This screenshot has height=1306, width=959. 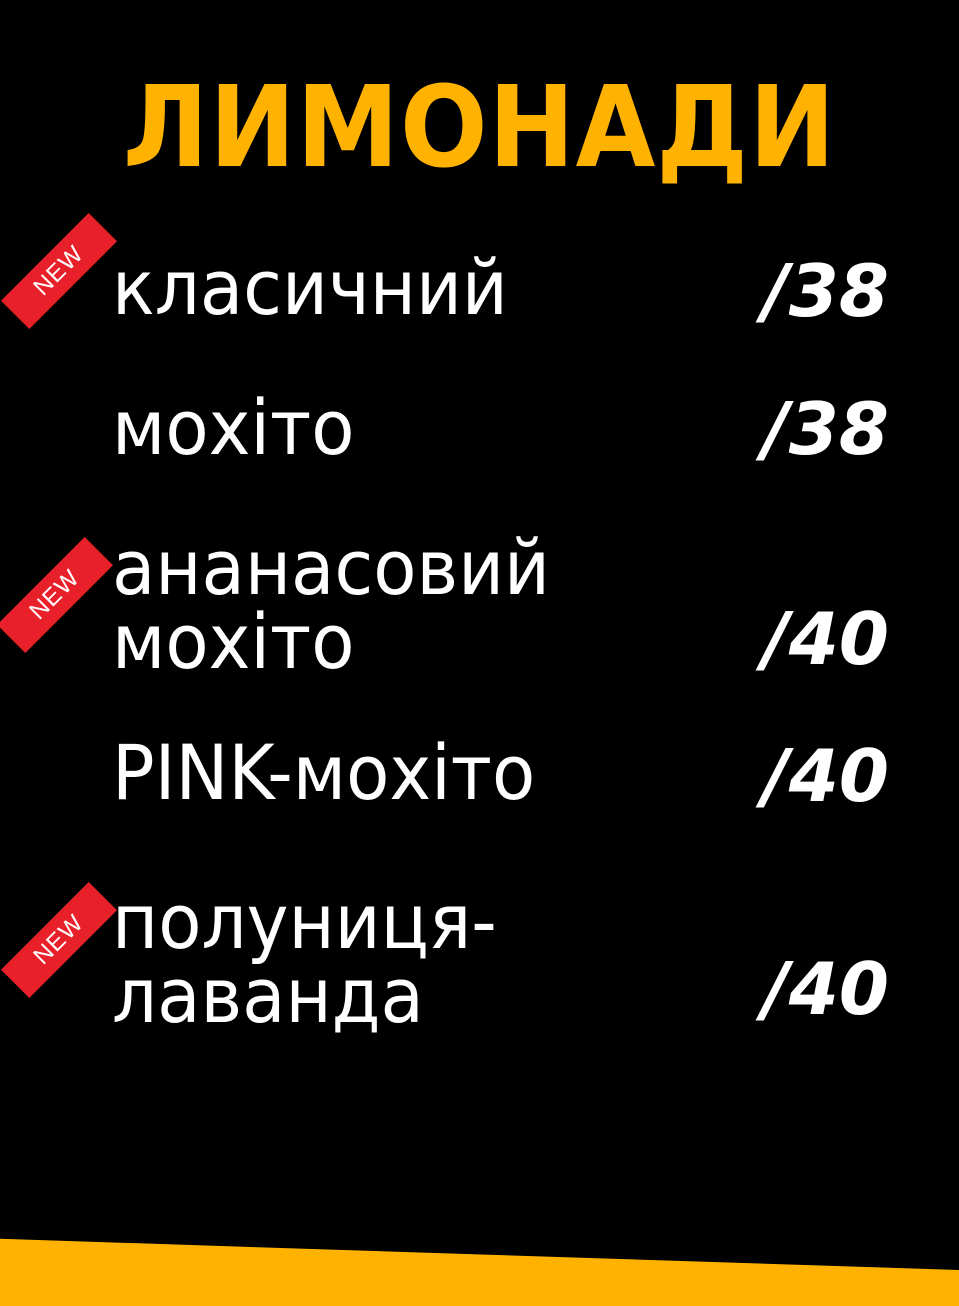 I want to click on menu-item-name: мохіто, so click(x=233, y=428).